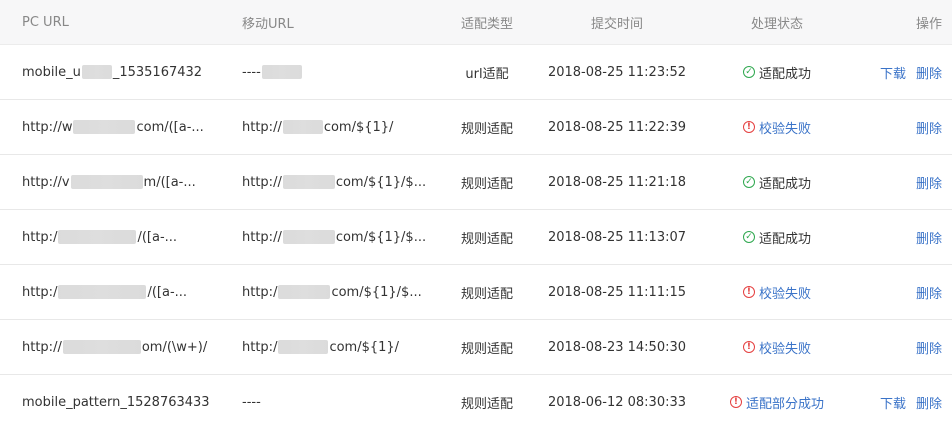  Describe the element at coordinates (776, 24) in the screenshot. I see `header-status: 处理状态` at that location.